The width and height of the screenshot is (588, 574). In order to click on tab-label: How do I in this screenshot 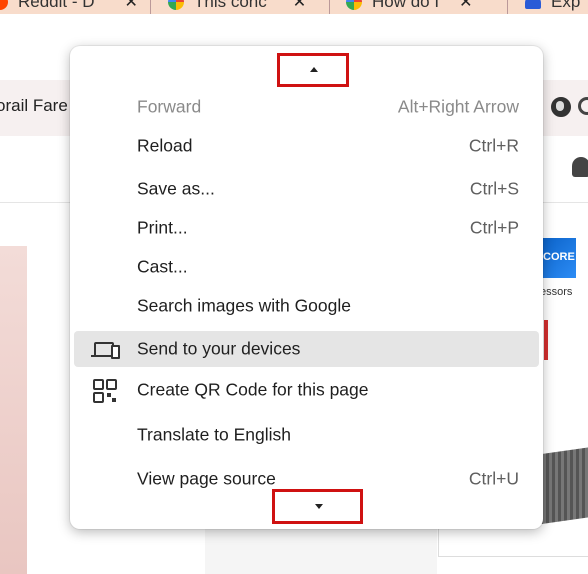, I will do `click(406, 5)`.